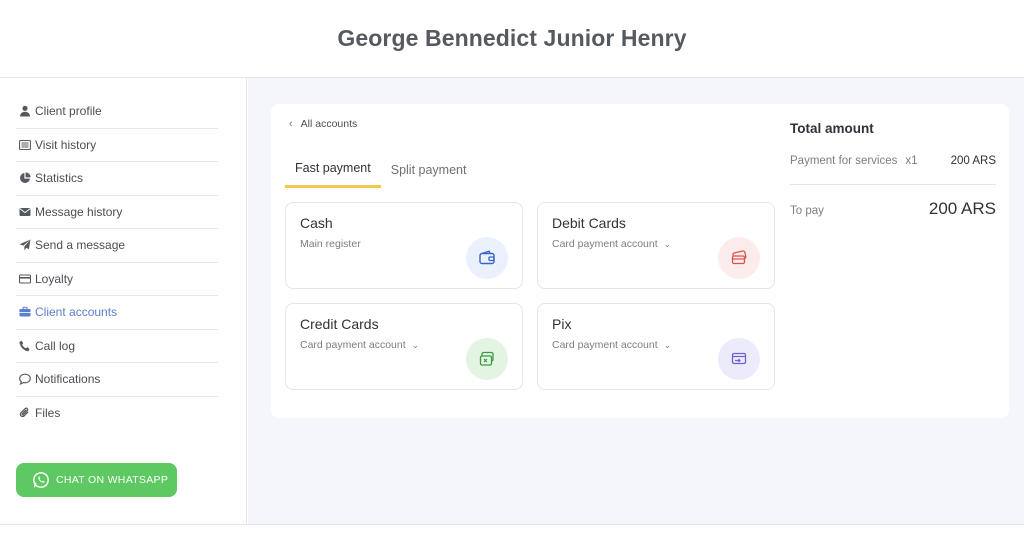 This screenshot has height=542, width=1024. Describe the element at coordinates (807, 211) in the screenshot. I see `to-pay-label: To pay` at that location.